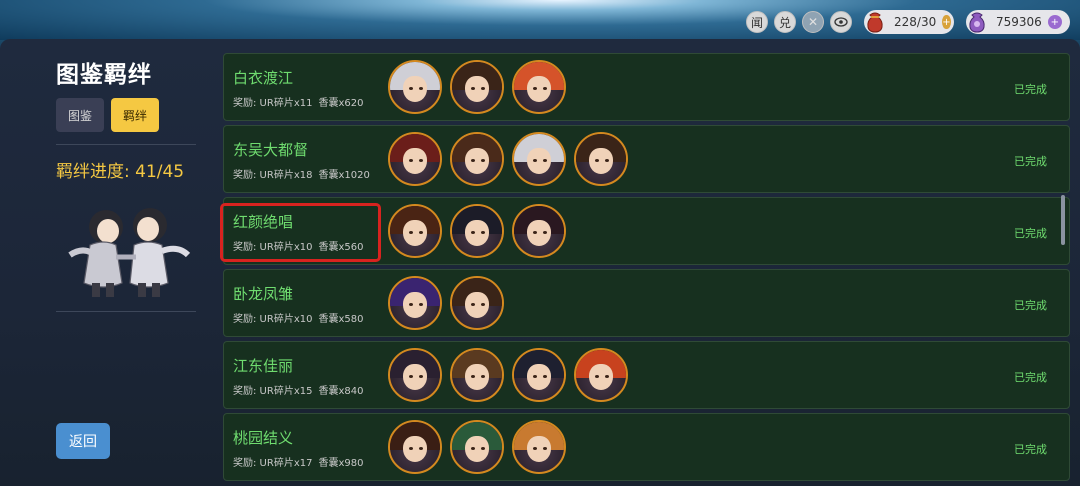 The width and height of the screenshot is (1080, 486). Describe the element at coordinates (646, 303) in the screenshot. I see `bond-row: 卧龙凤雏 奖励: UR碎片x10 香囊x580 已完成` at that location.